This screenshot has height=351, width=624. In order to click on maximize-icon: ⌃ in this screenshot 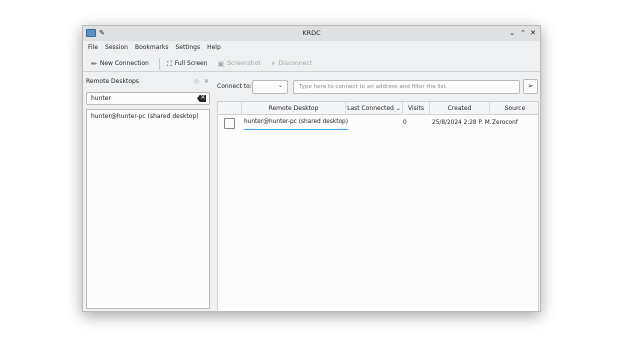, I will do `click(523, 33)`.